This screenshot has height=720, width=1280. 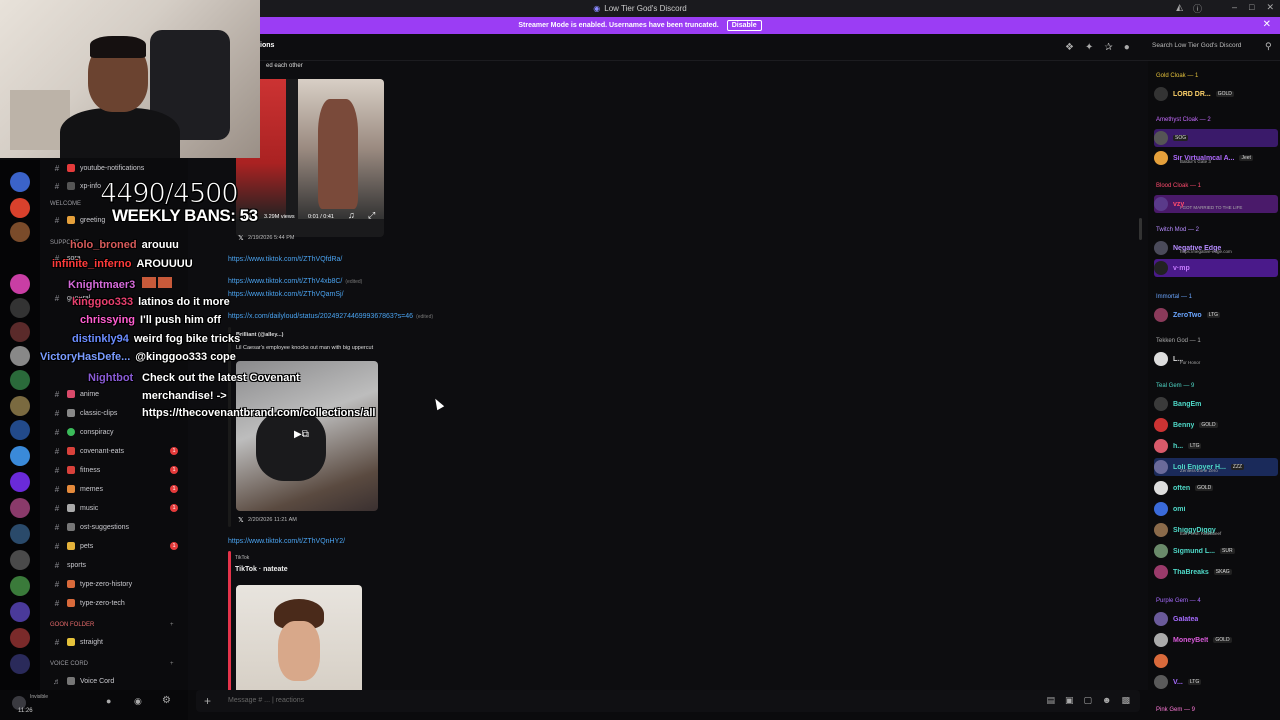 What do you see at coordinates (371, 215) in the screenshot?
I see `fullscreen-icon: ⤢` at bounding box center [371, 215].